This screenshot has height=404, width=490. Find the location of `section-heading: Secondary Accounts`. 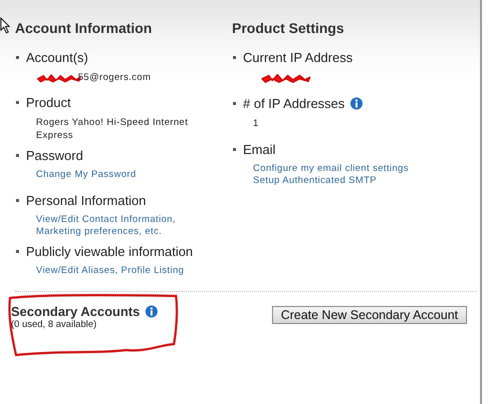

section-heading: Secondary Accounts is located at coordinates (75, 311).